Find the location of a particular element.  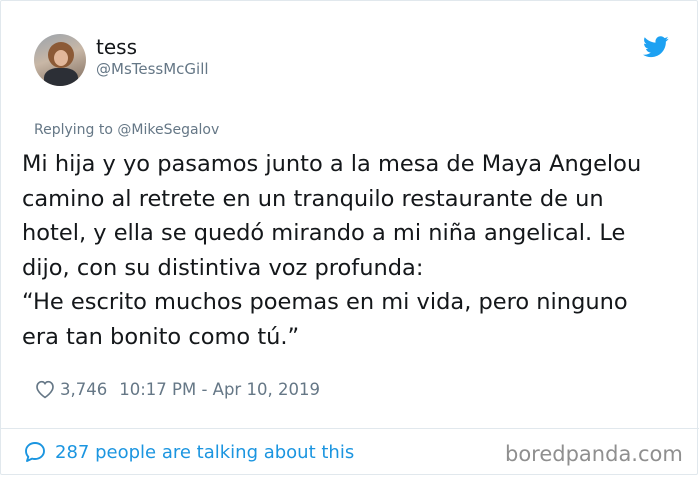

timestamp: 10:17 PM - Apr 10, 2019 is located at coordinates (219, 389).